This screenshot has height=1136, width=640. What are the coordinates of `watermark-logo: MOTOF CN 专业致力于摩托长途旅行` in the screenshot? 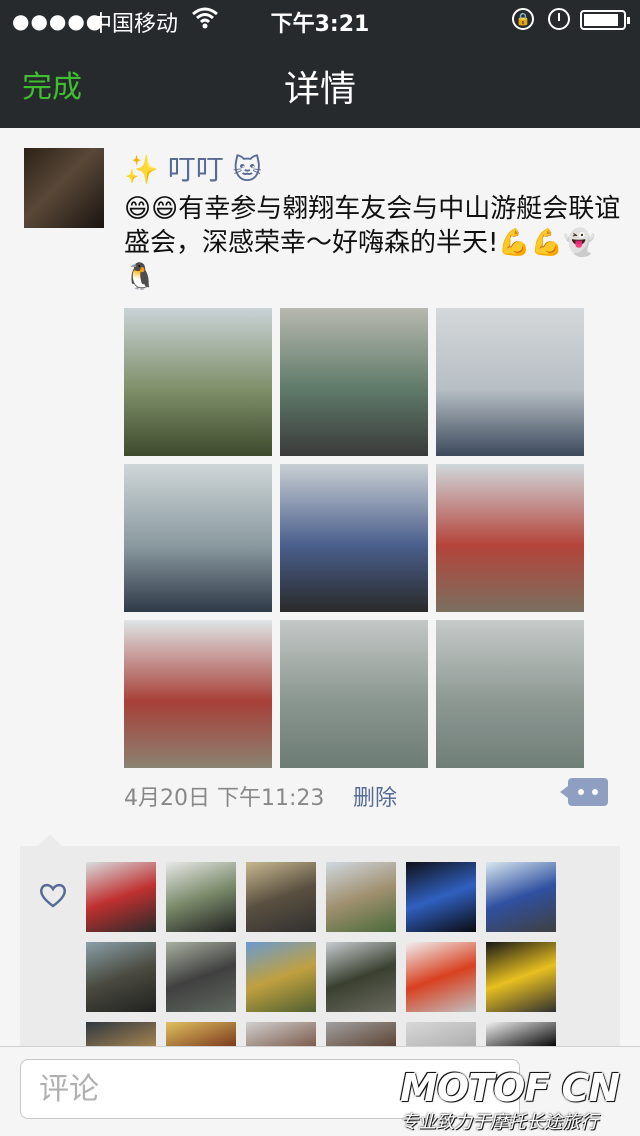 It's located at (518, 1099).